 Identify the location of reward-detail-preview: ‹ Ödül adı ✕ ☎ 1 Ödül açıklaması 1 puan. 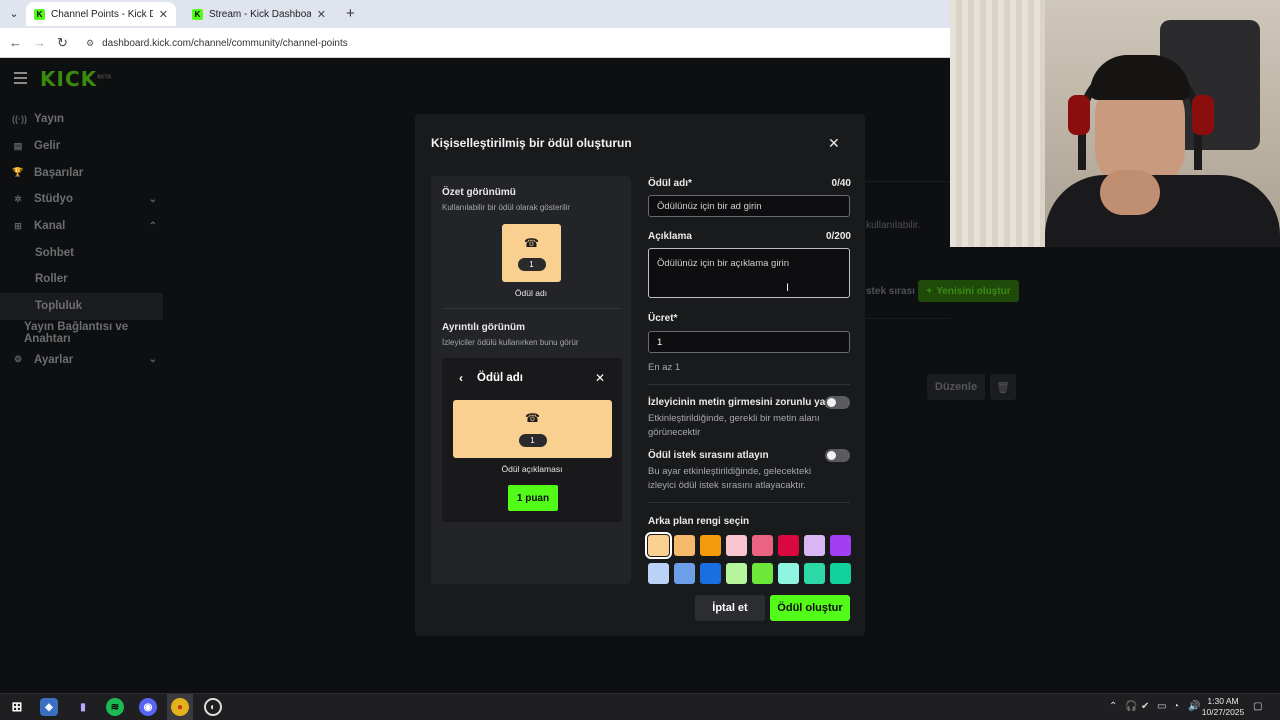
(532, 440).